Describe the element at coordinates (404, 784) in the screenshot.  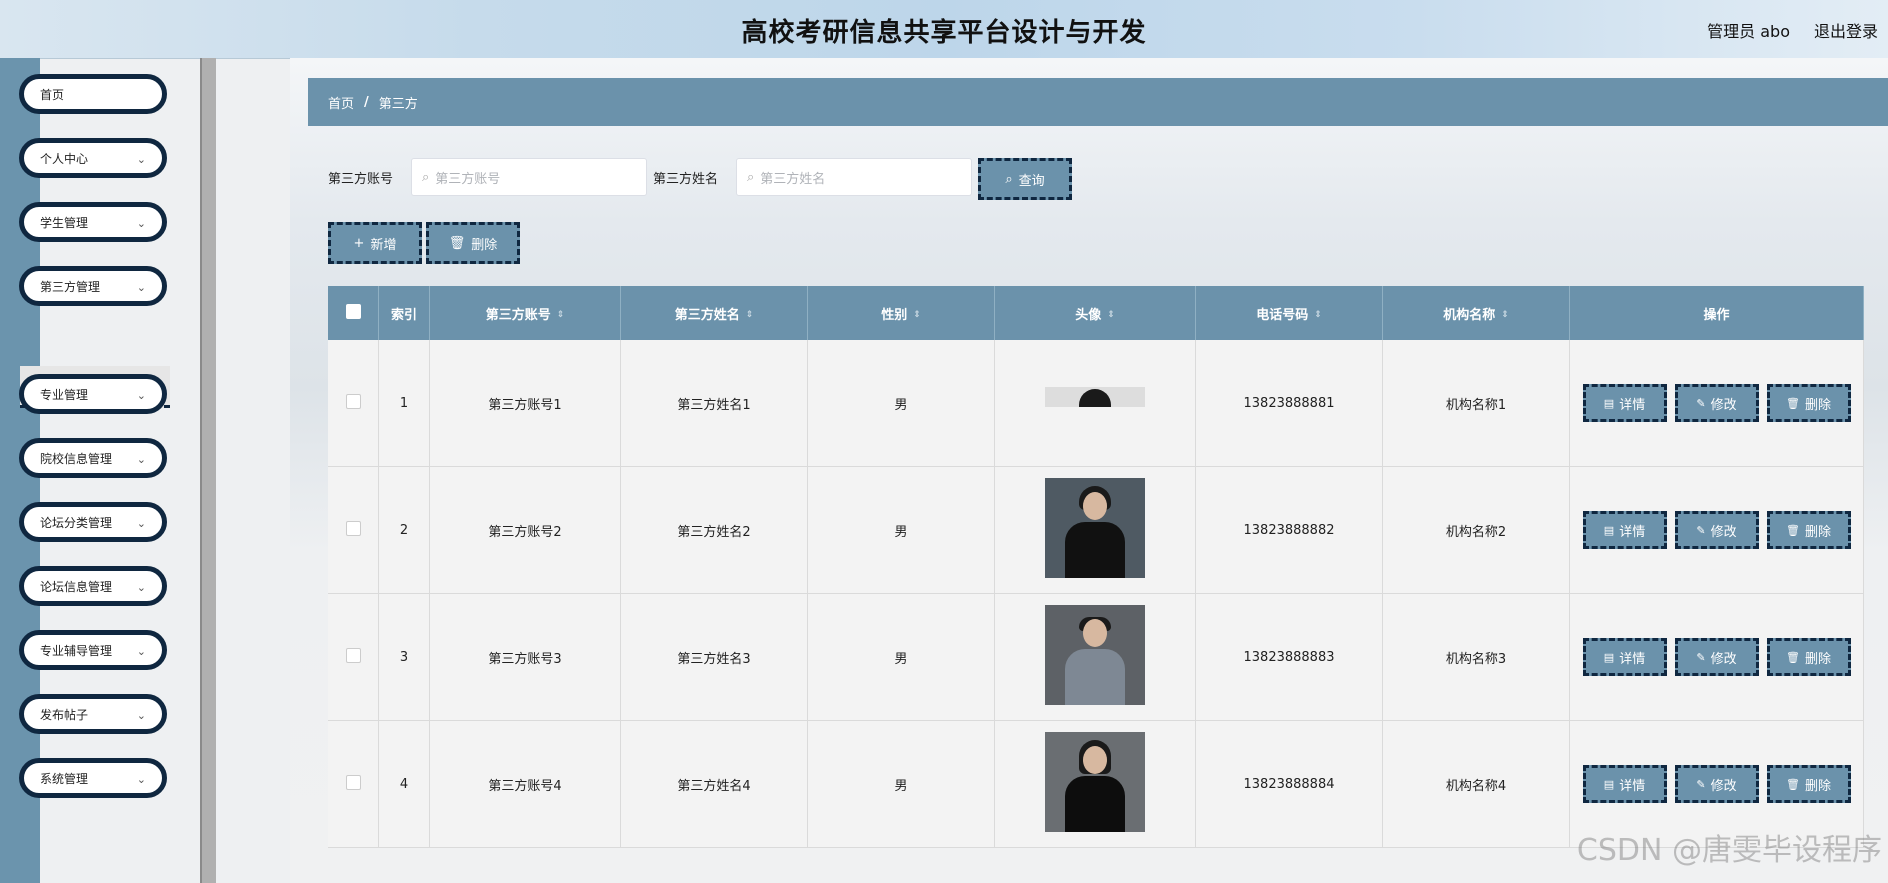
I see `cell-index: 4` at that location.